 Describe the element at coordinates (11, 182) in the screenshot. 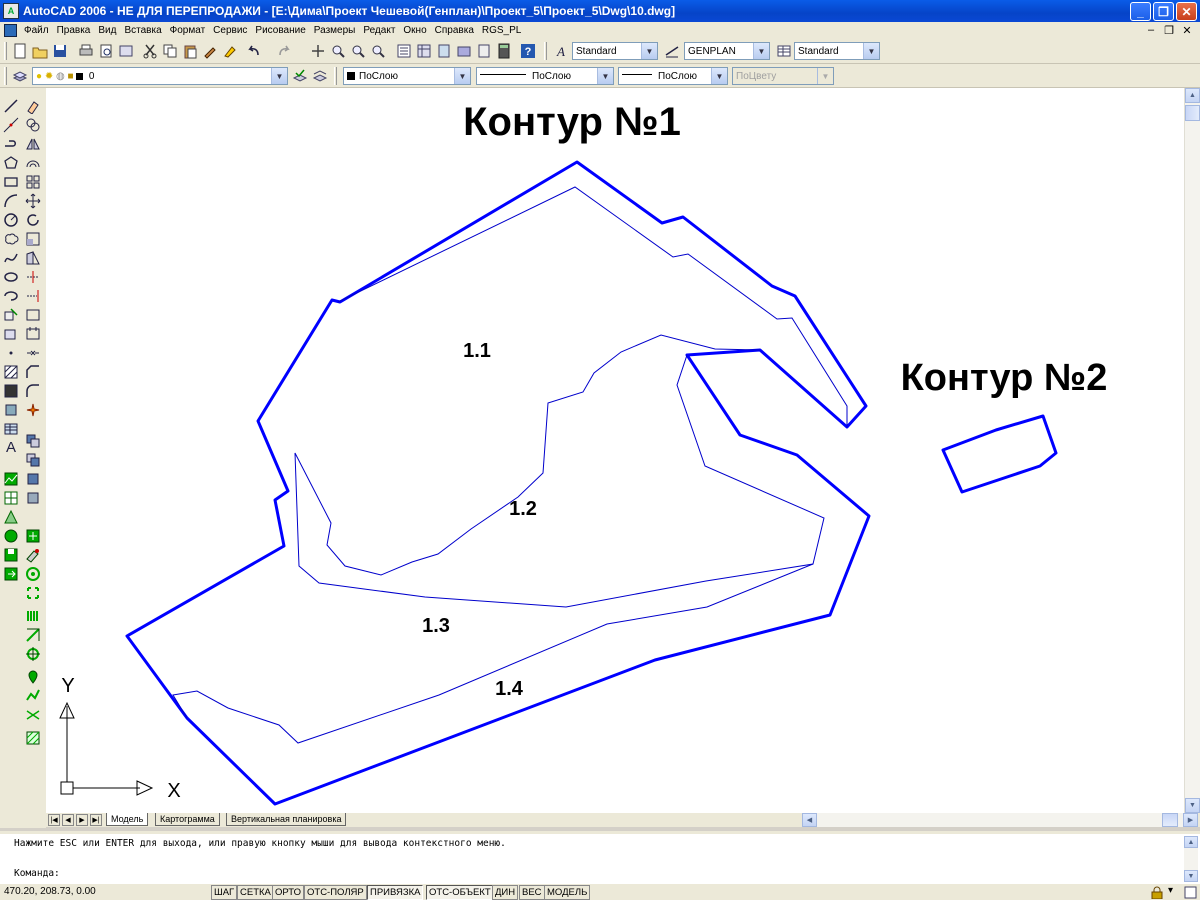

I see `rectangle-icon` at that location.